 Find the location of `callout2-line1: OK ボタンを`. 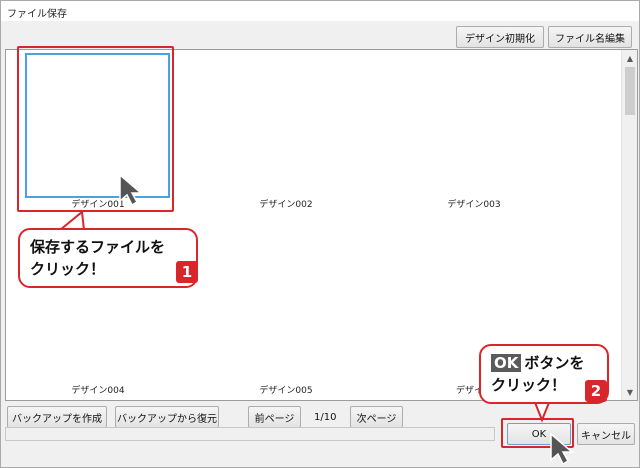

callout2-line1: OK ボタンを is located at coordinates (544, 363).